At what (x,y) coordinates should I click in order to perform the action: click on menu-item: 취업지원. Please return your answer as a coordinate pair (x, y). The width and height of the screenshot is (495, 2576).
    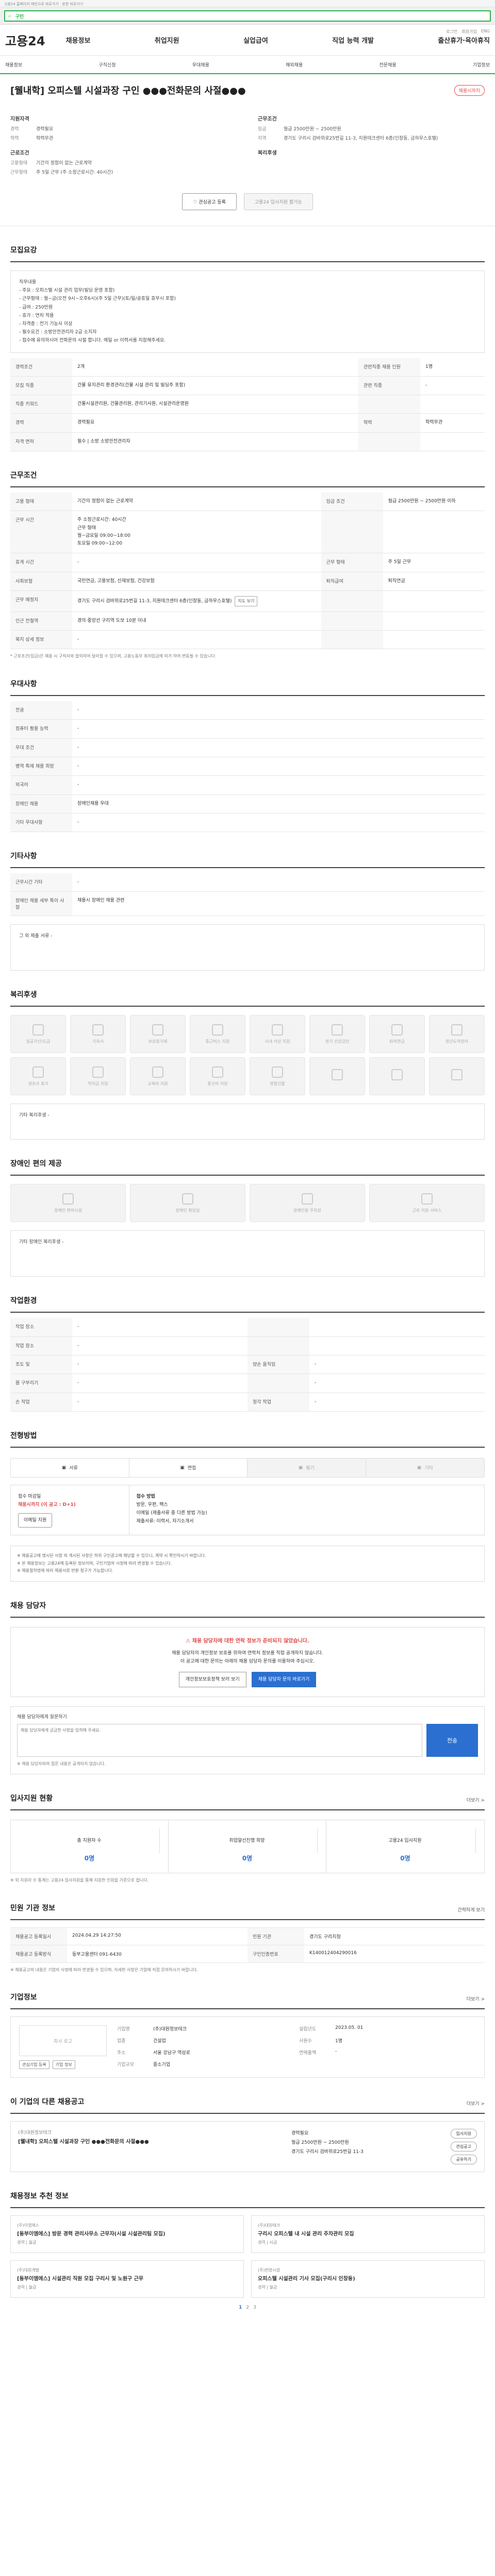
    Looking at the image, I should click on (167, 40).